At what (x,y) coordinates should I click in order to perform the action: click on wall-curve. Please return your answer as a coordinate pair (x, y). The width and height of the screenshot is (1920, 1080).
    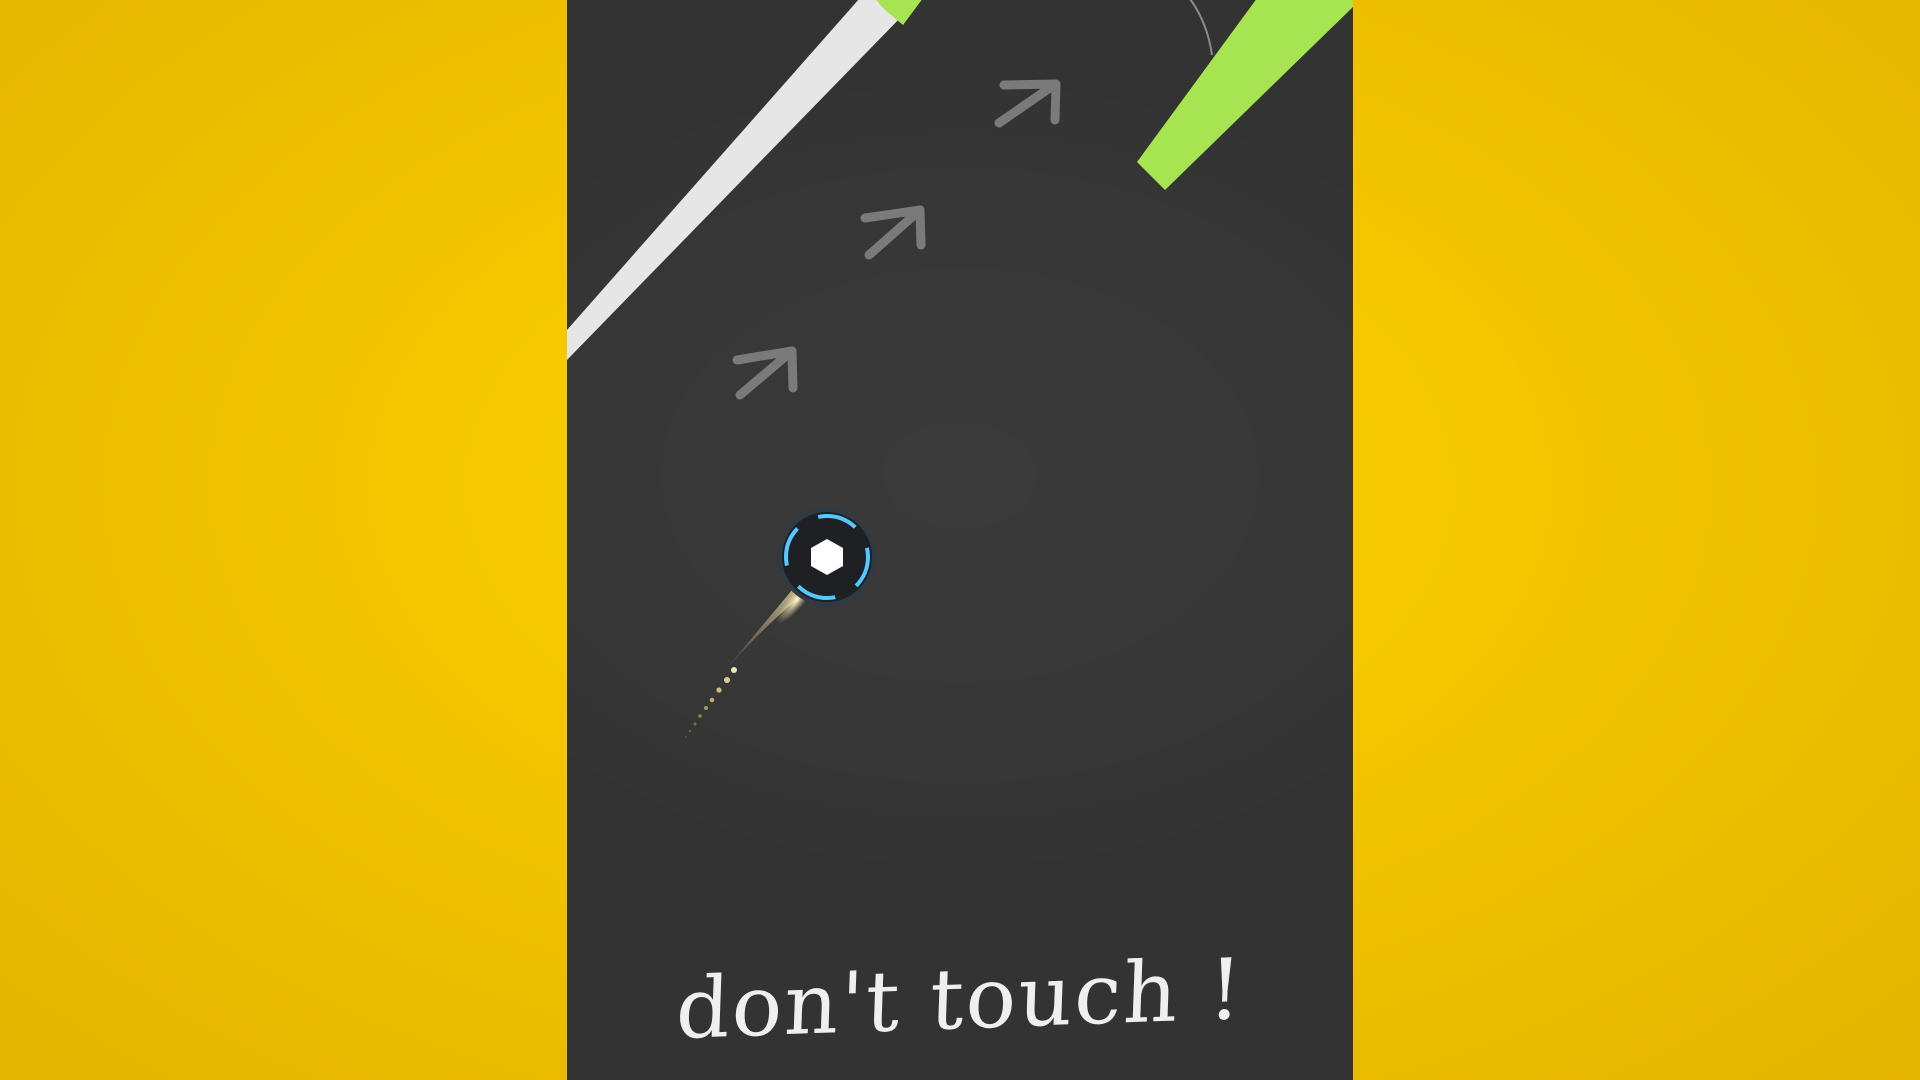
    Looking at the image, I should click on (1201, 28).